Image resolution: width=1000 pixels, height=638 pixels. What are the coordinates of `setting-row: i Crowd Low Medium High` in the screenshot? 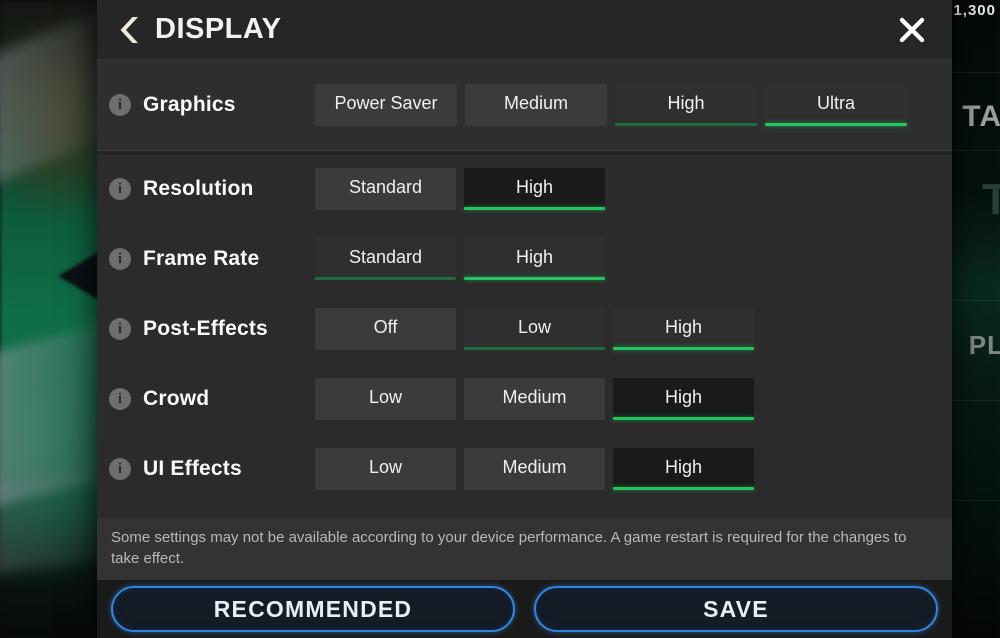 It's located at (524, 399).